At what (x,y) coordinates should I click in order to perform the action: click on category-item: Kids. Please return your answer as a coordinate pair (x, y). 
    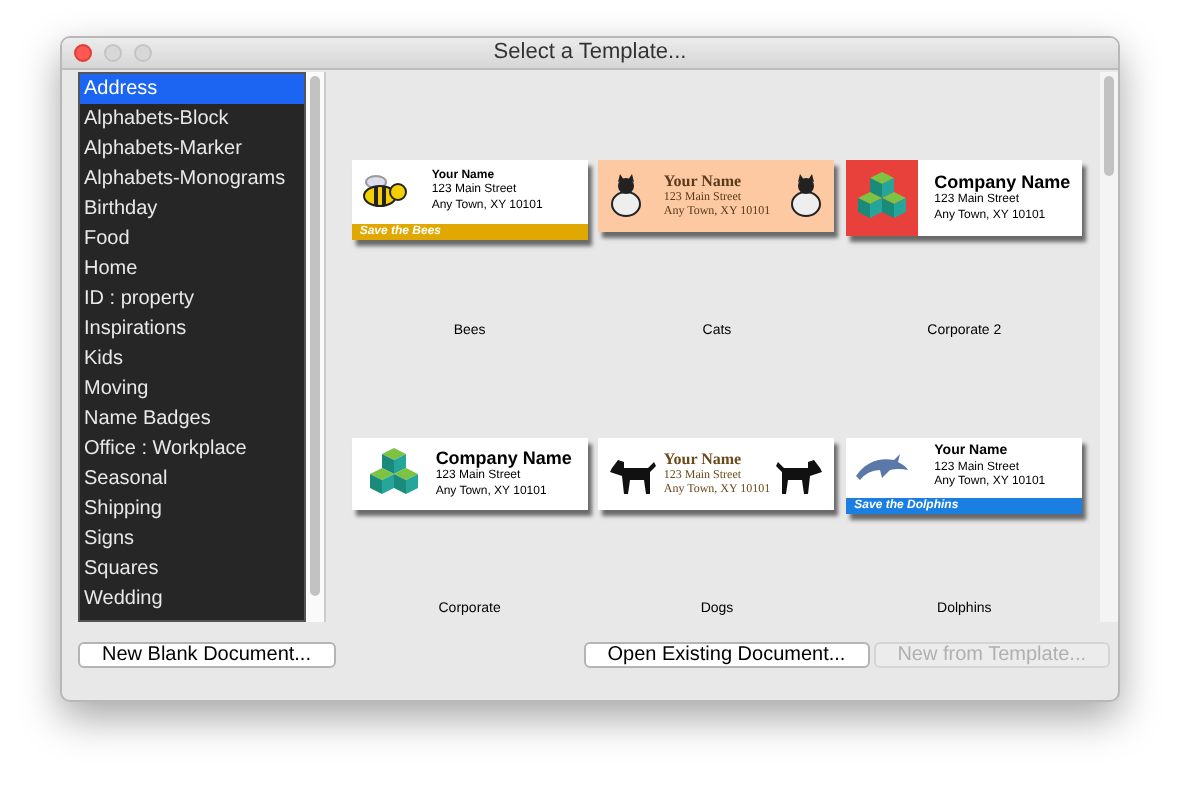
    Looking at the image, I should click on (192, 359).